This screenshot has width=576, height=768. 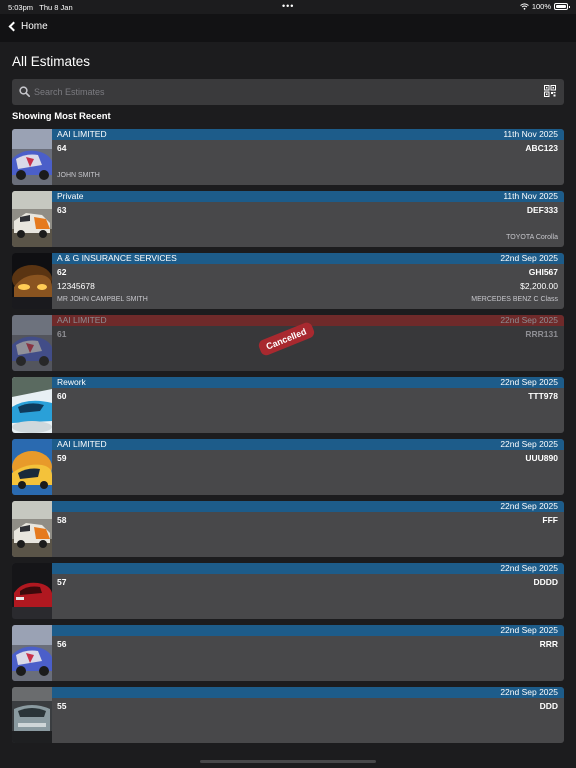 I want to click on estimate-number: 58, so click(x=62, y=520).